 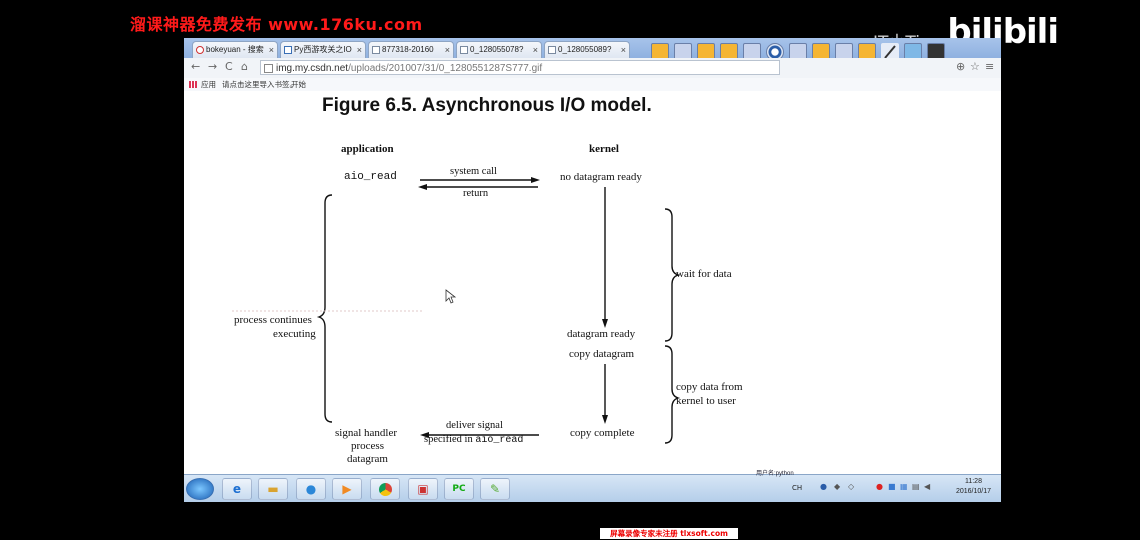 I want to click on bookmark-start: 开始, so click(x=298, y=84).